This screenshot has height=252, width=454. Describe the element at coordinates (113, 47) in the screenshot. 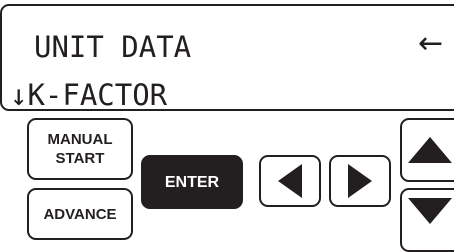

I see `display-line-1: UNIT DATA` at that location.